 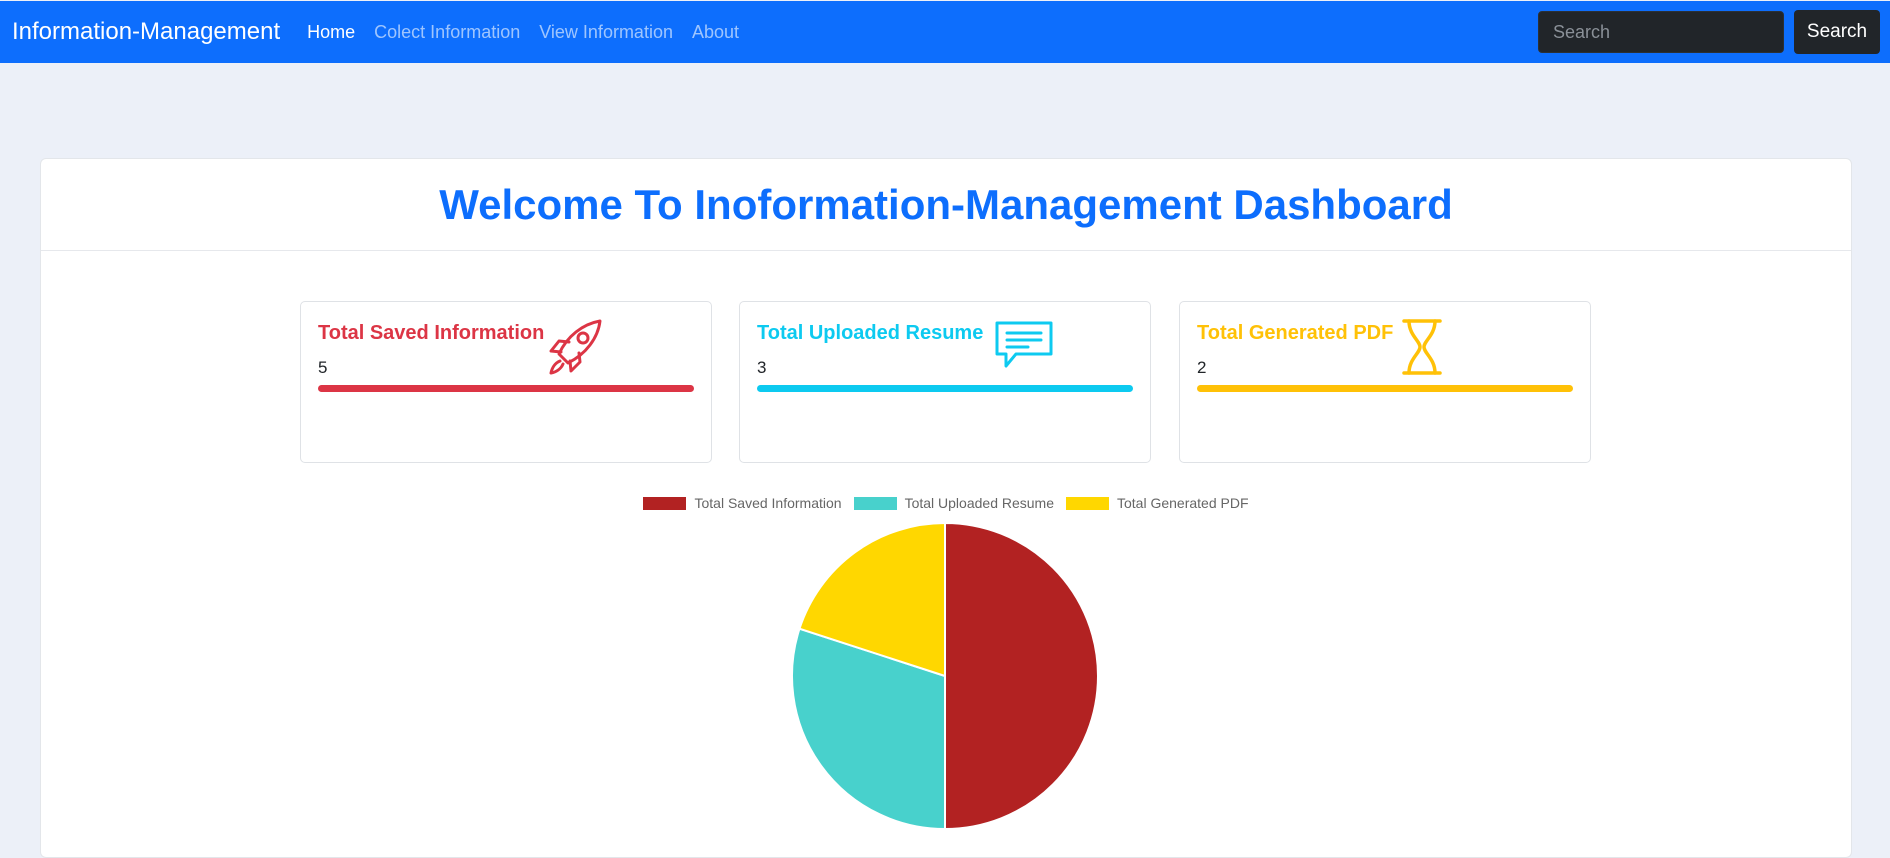 I want to click on legend-label: Total Generated PDF, so click(x=1183, y=503).